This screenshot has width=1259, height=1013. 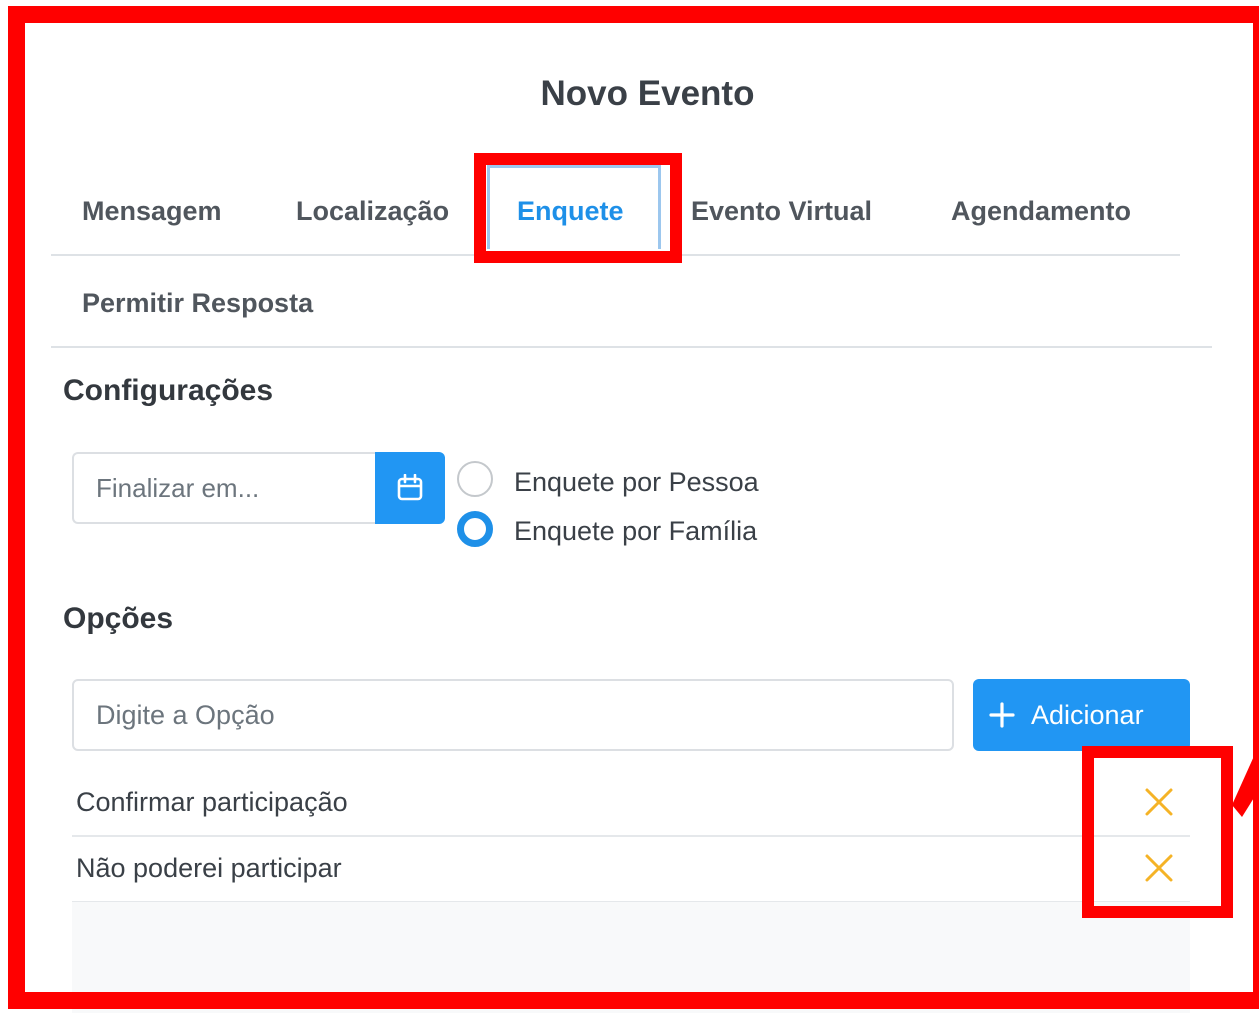 What do you see at coordinates (152, 211) in the screenshot?
I see `tab-mensagem: Mensagem` at bounding box center [152, 211].